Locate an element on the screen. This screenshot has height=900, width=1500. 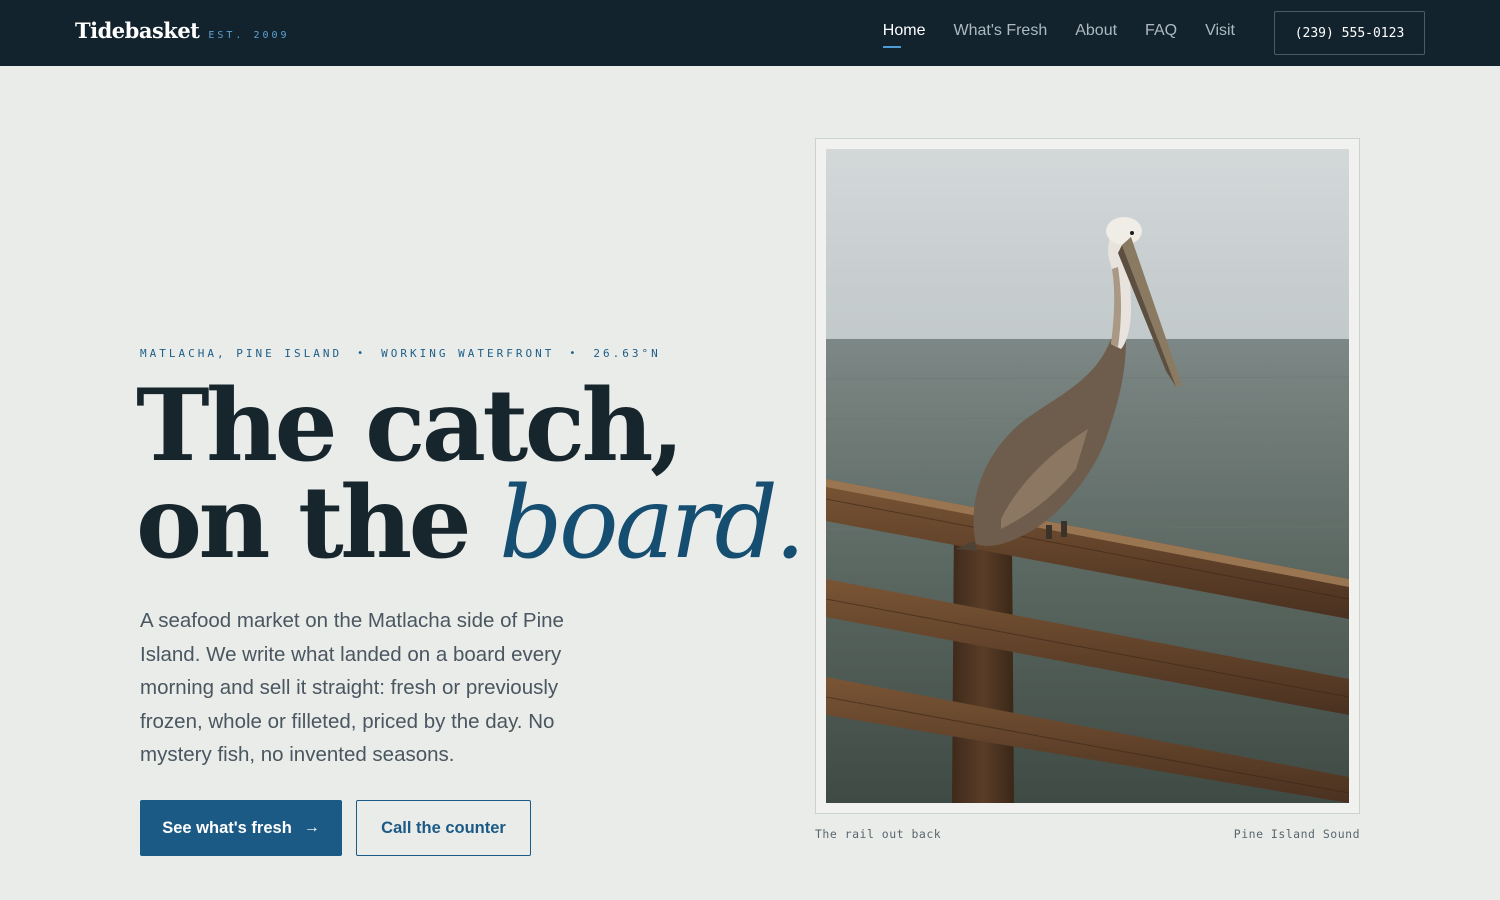
nav-link-about: About is located at coordinates (1096, 31).